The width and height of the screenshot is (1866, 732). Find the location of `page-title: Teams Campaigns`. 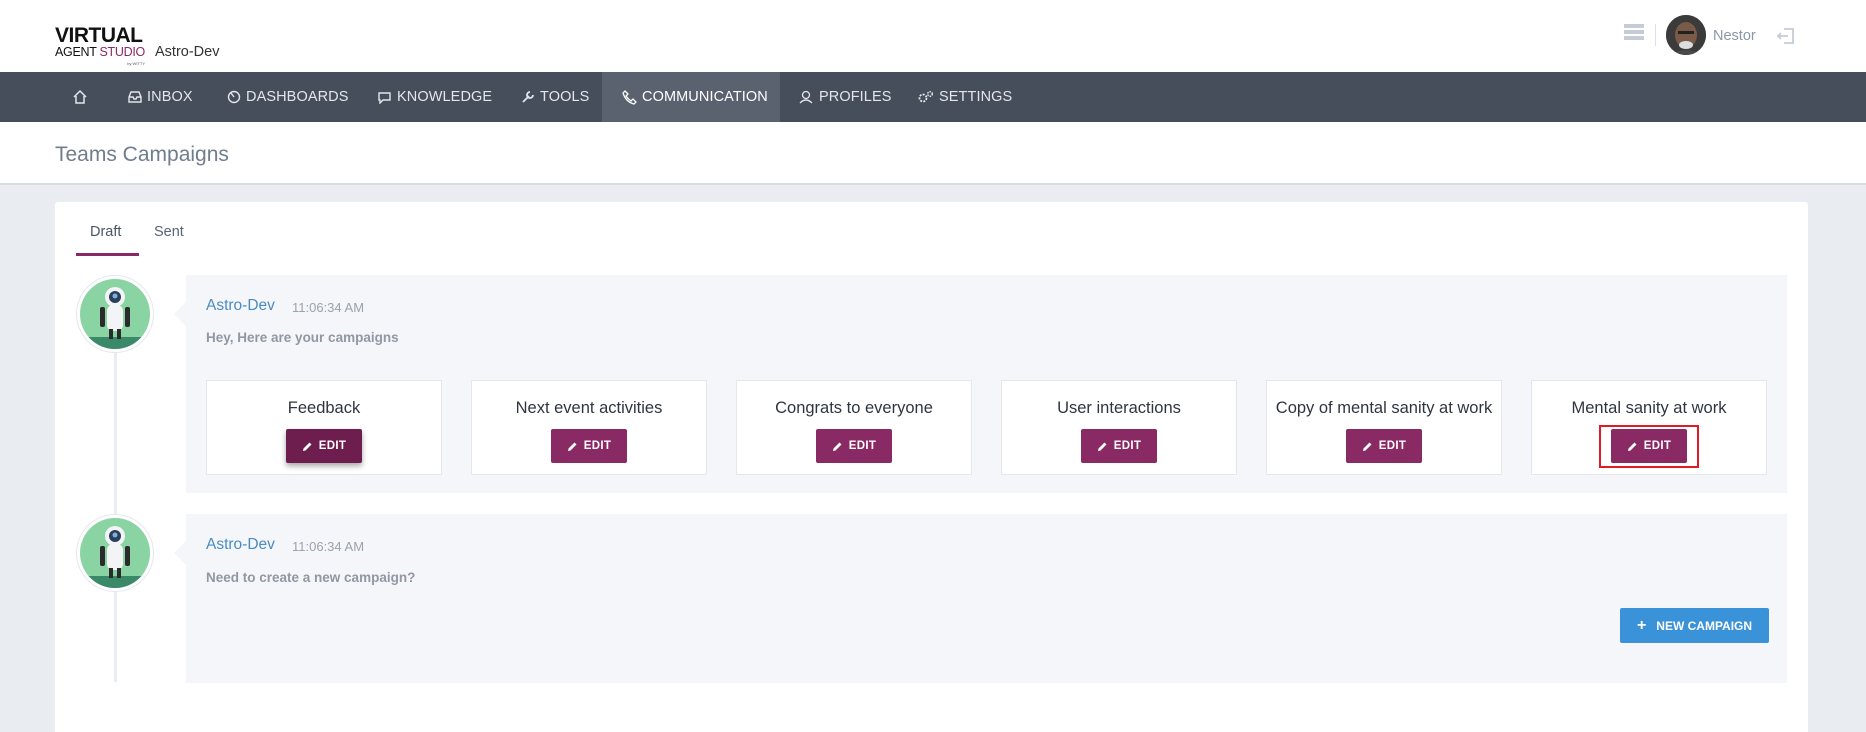

page-title: Teams Campaigns is located at coordinates (142, 154).